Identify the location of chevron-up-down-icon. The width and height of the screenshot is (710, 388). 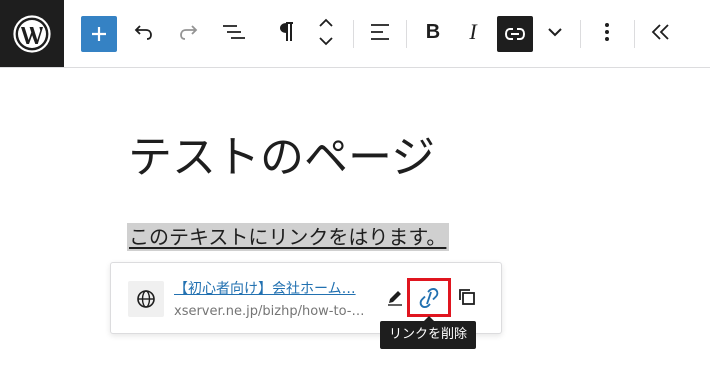
(326, 32).